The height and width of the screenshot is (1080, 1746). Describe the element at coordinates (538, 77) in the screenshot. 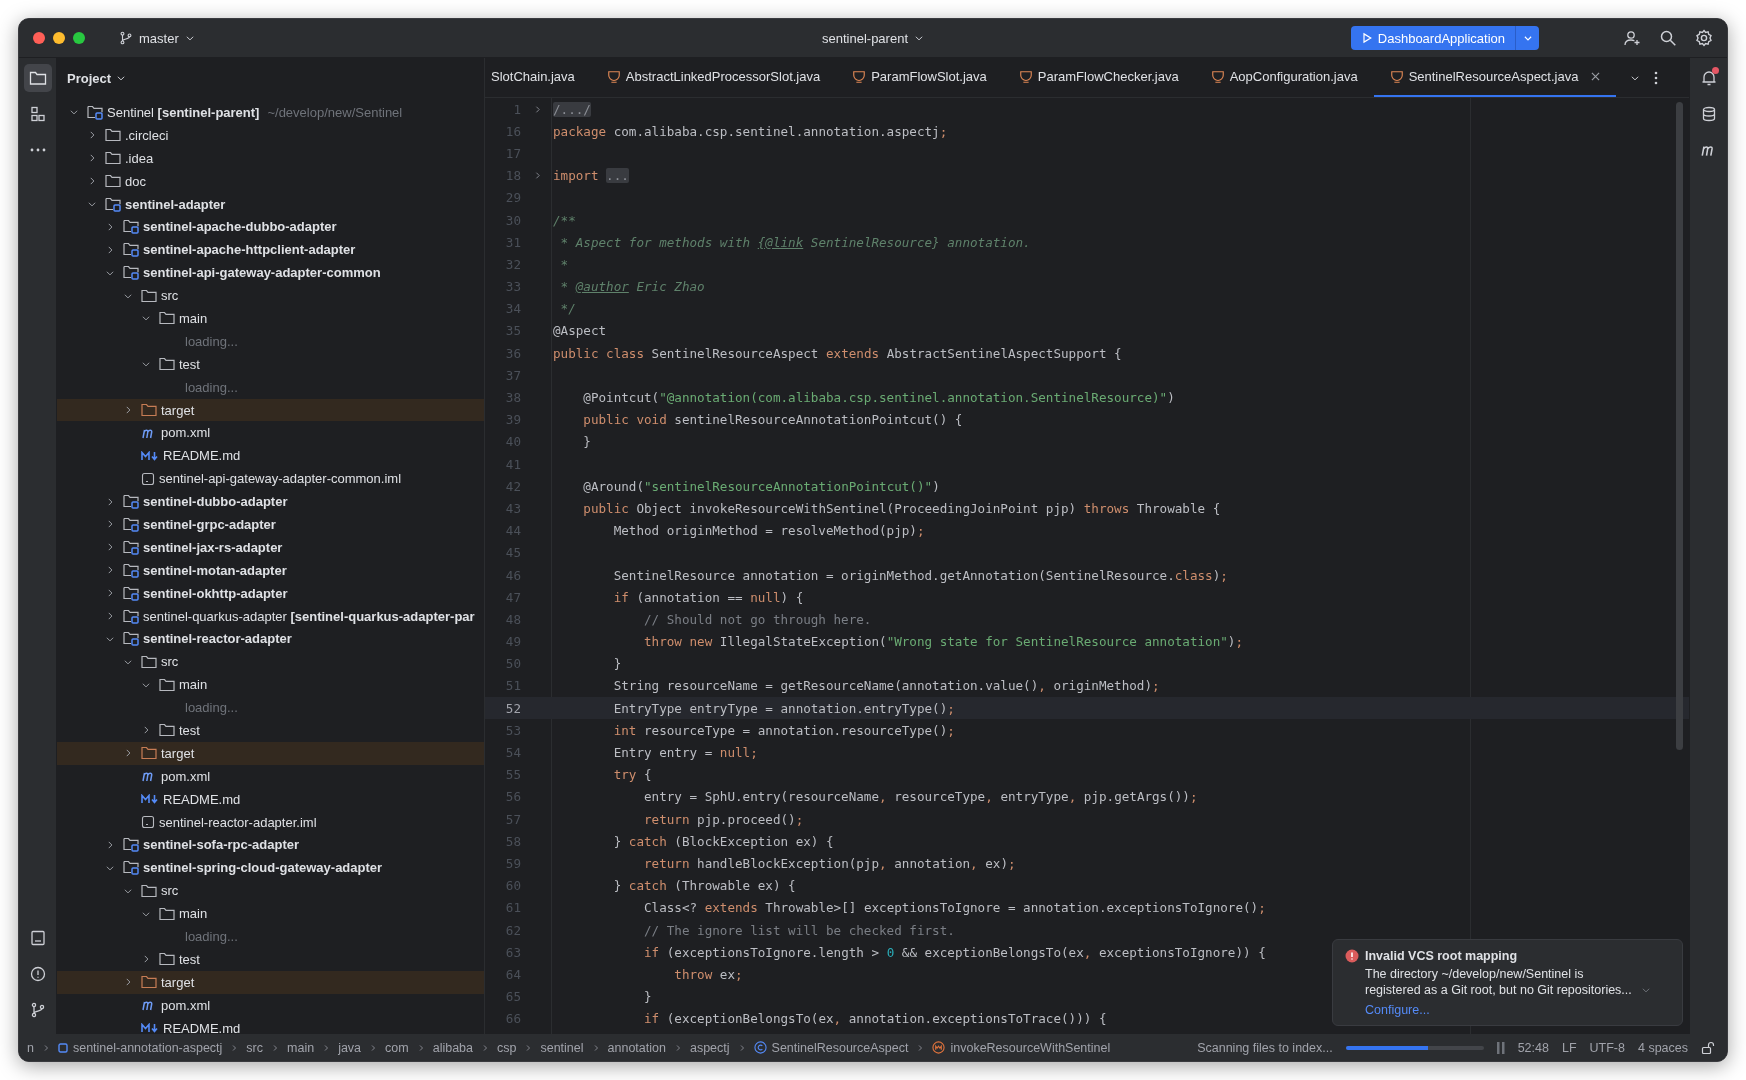

I see `editor-tab: SlotChain.java` at that location.